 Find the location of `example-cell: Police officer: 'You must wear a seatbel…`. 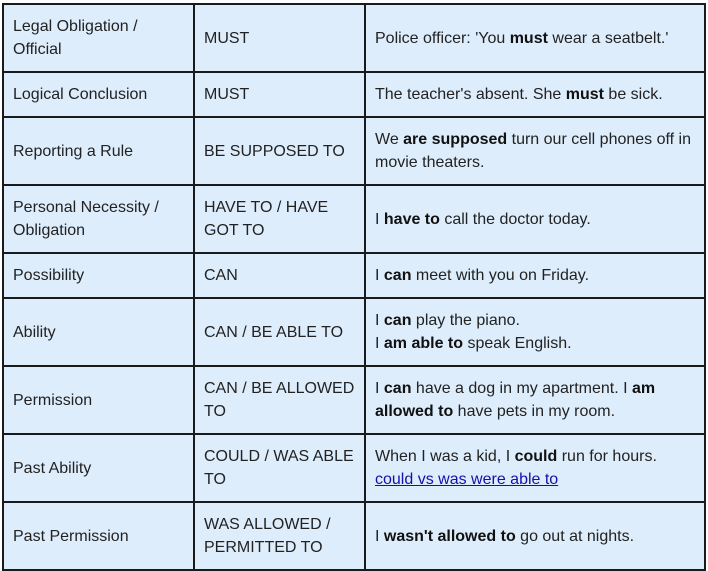

example-cell: Police officer: 'You must wear a seatbel… is located at coordinates (535, 38).